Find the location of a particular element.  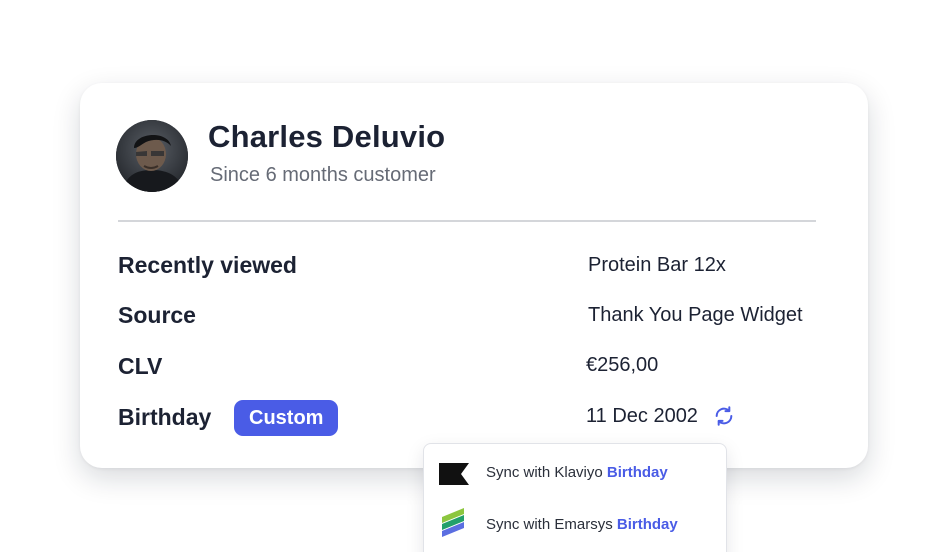

source-label: Source is located at coordinates (157, 315).